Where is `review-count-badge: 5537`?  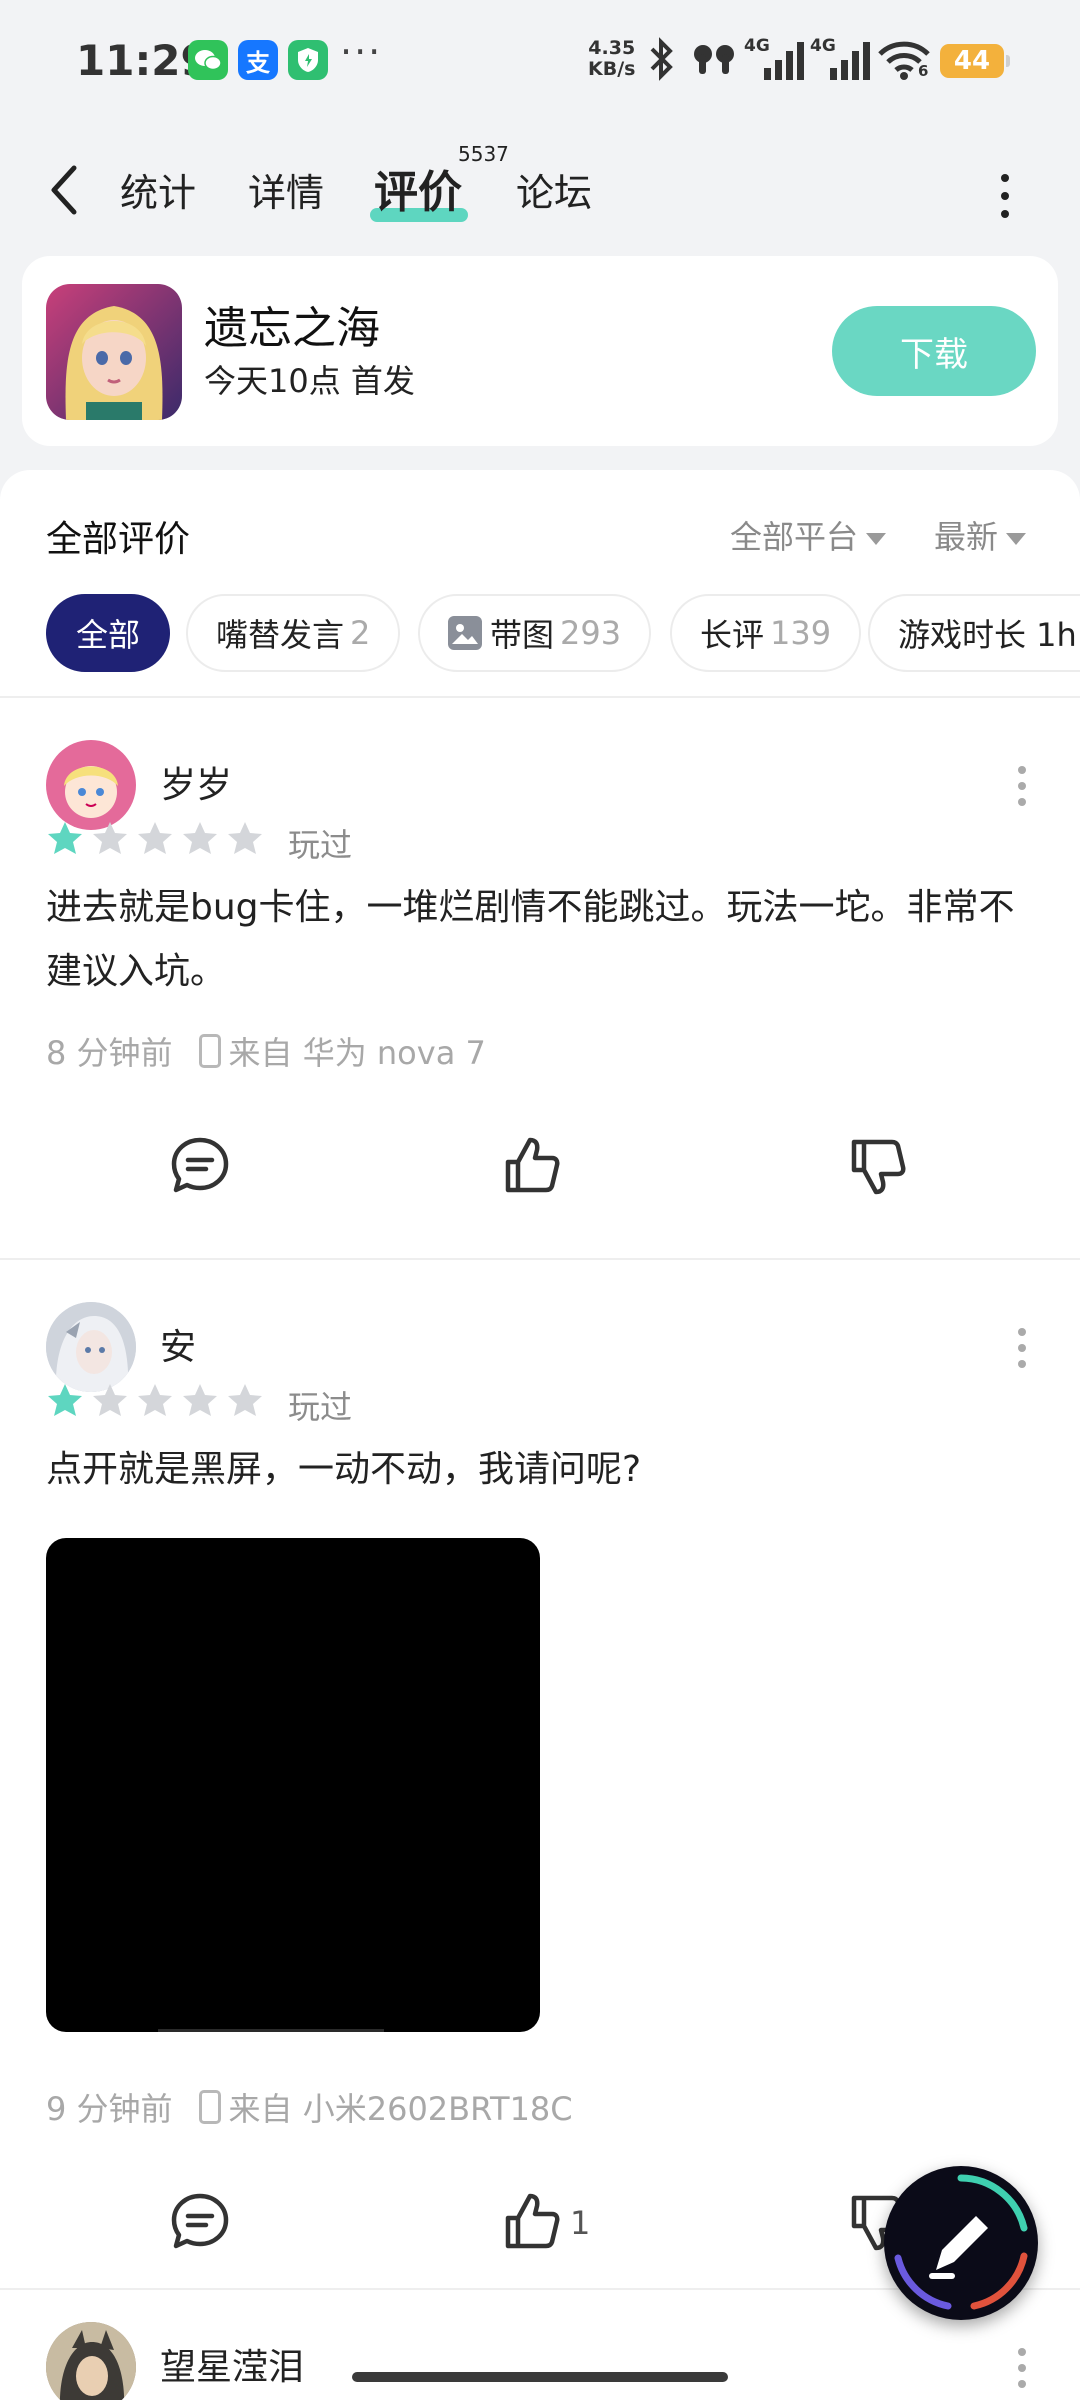 review-count-badge: 5537 is located at coordinates (483, 154).